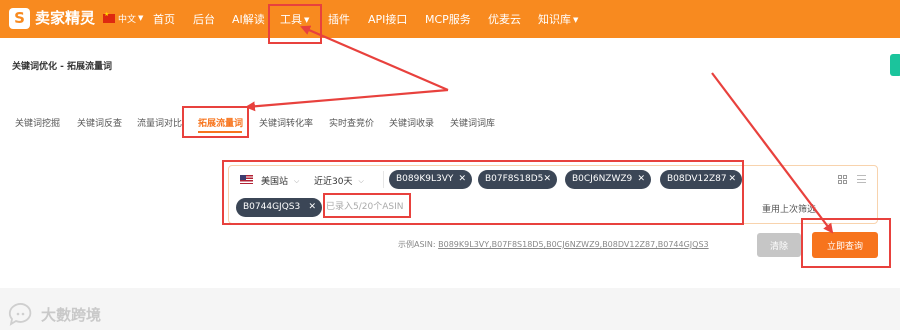  Describe the element at coordinates (339, 19) in the screenshot. I see `nav-plugin: 插件` at that location.